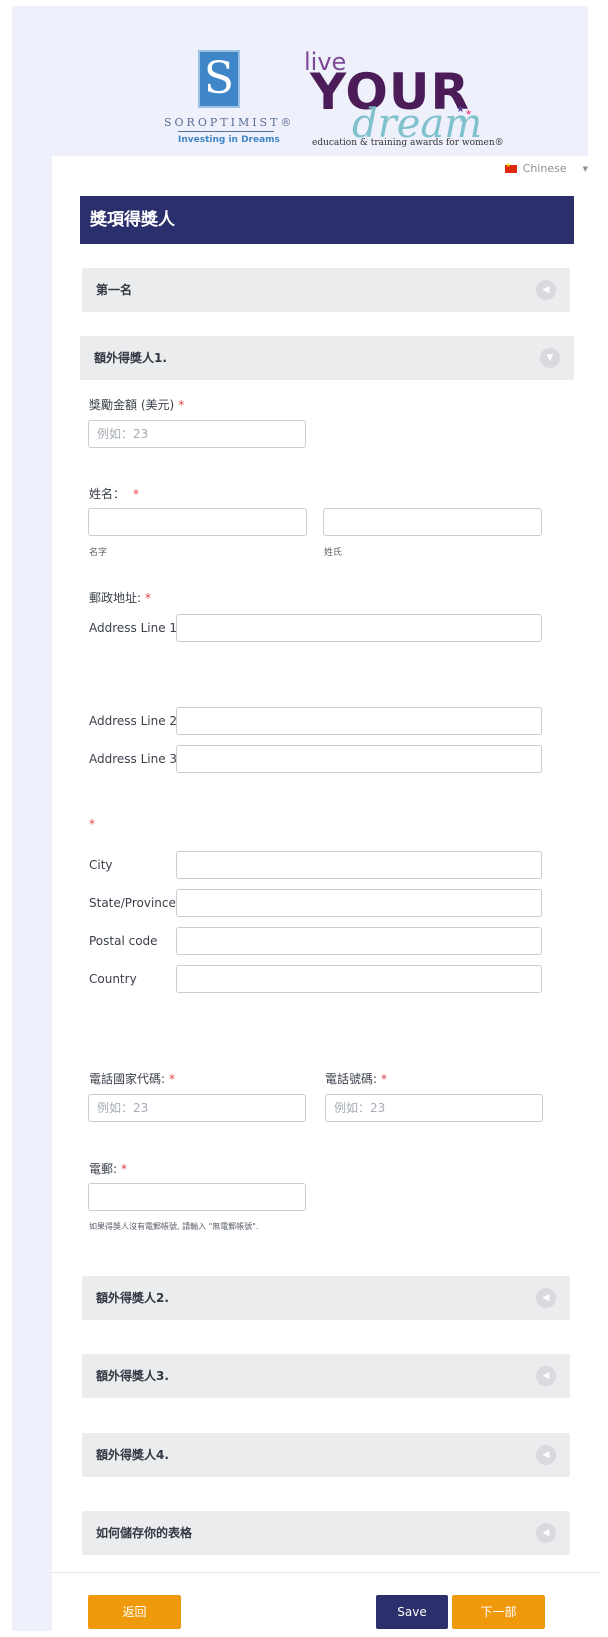 This screenshot has width=608, height=1637. I want to click on state-province-label: State/Province, so click(132, 903).